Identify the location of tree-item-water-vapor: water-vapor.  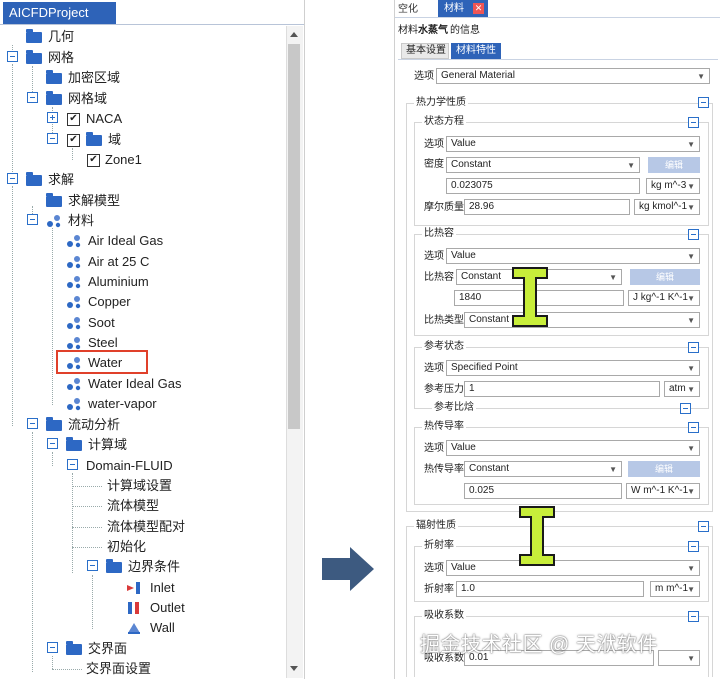
(140, 404).